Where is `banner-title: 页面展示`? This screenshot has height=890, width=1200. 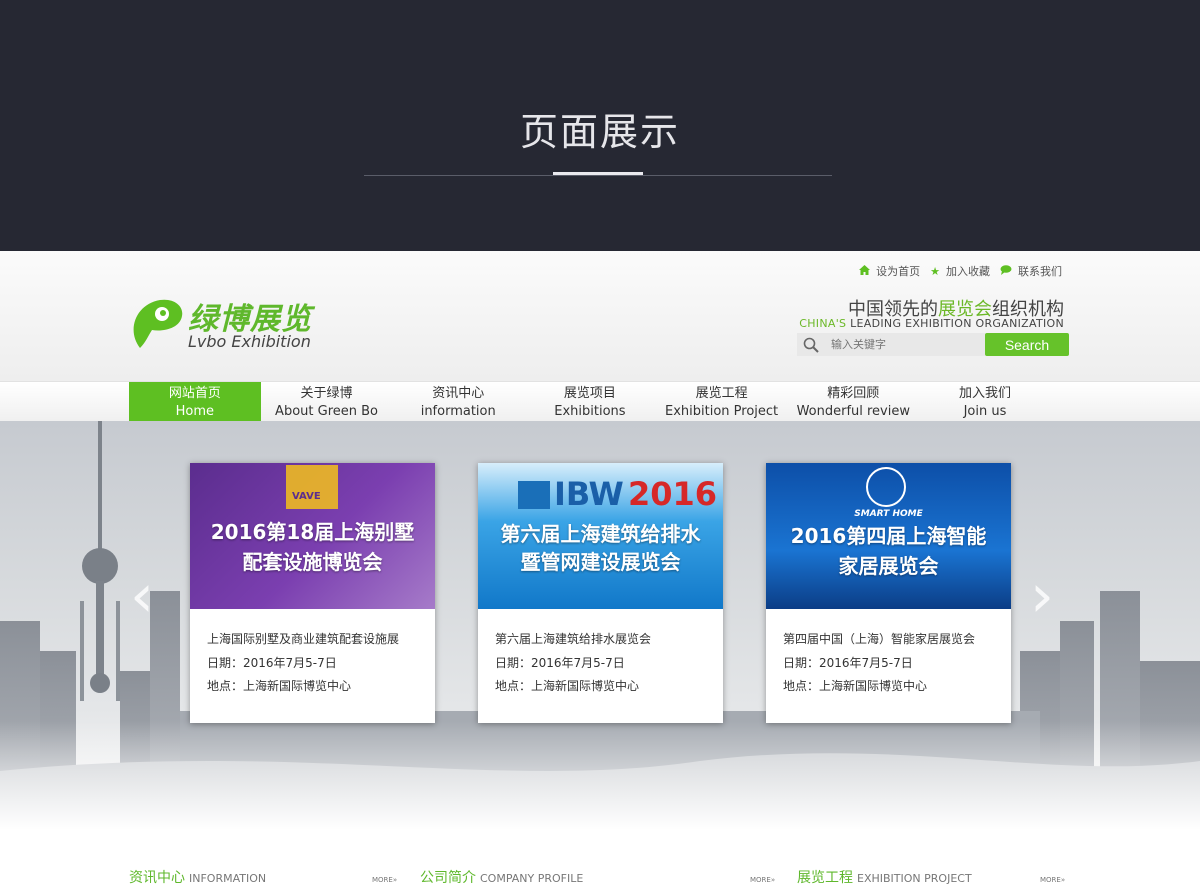
banner-title: 页面展示 is located at coordinates (599, 132).